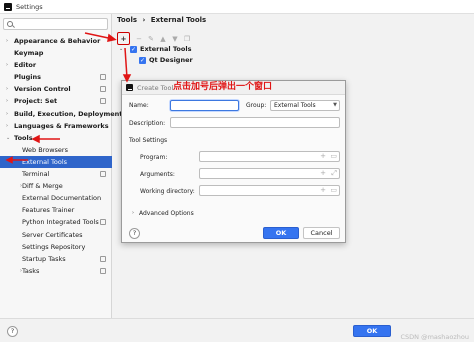 The image size is (474, 342). Describe the element at coordinates (68, 98) in the screenshot. I see `annotation-arrows` at that location.